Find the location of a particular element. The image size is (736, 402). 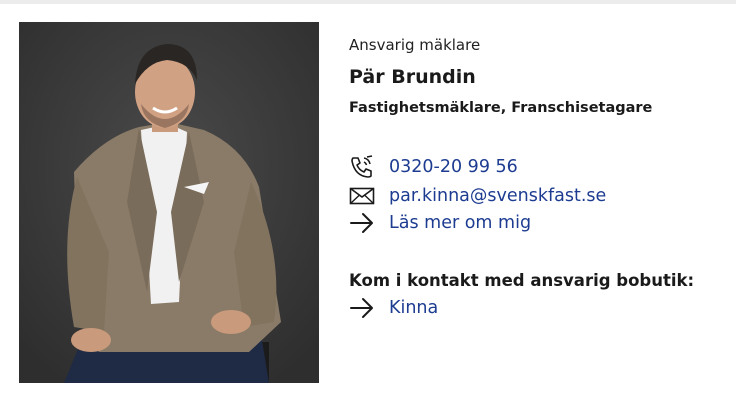

read-more-row: Läs mer om mig is located at coordinates (440, 223).